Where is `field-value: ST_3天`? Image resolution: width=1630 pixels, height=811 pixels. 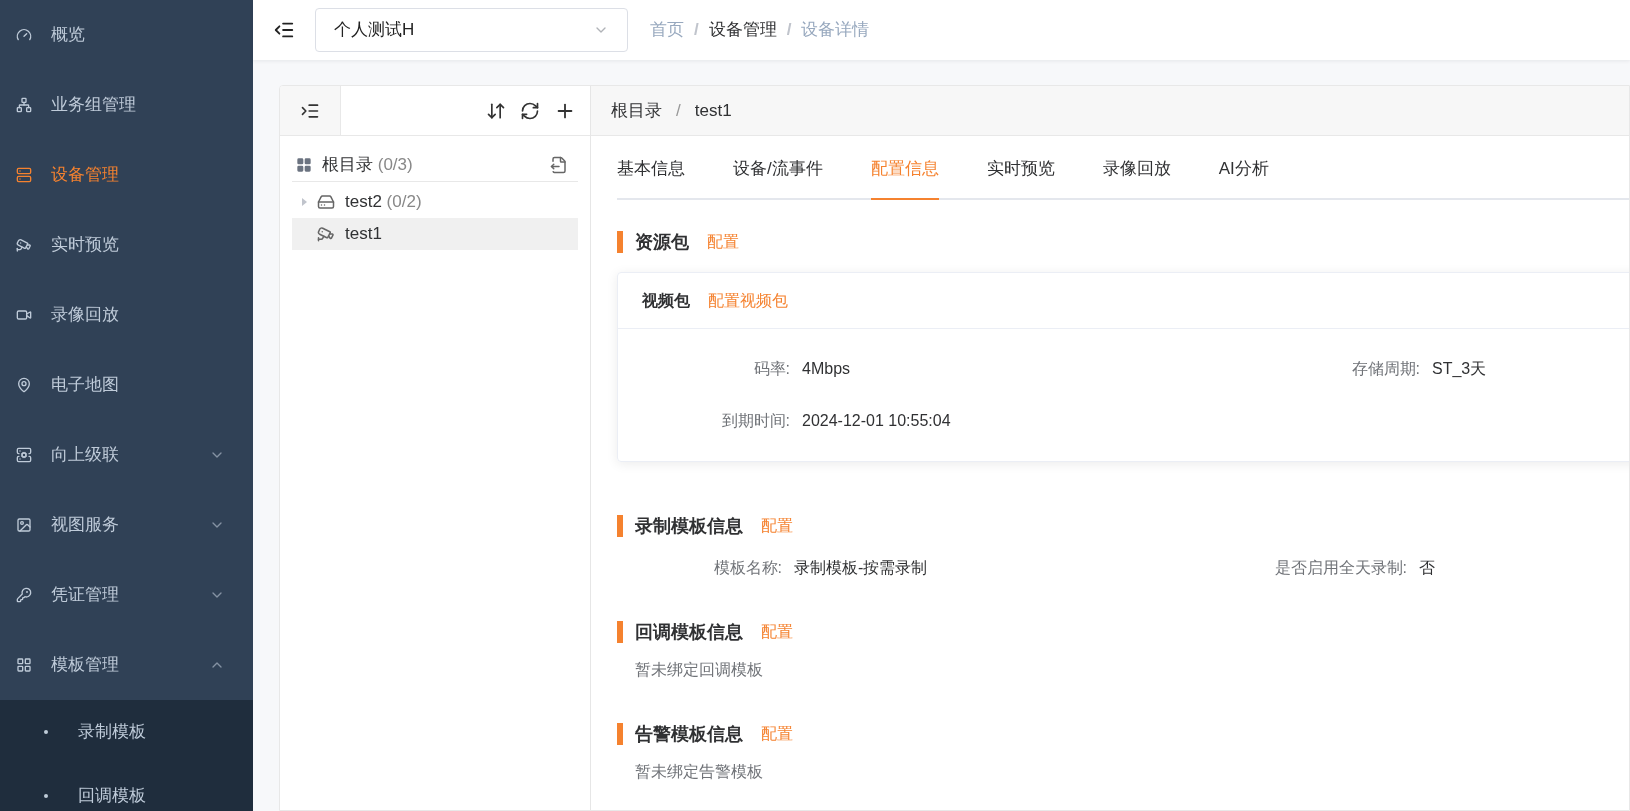 field-value: ST_3天 is located at coordinates (1459, 369).